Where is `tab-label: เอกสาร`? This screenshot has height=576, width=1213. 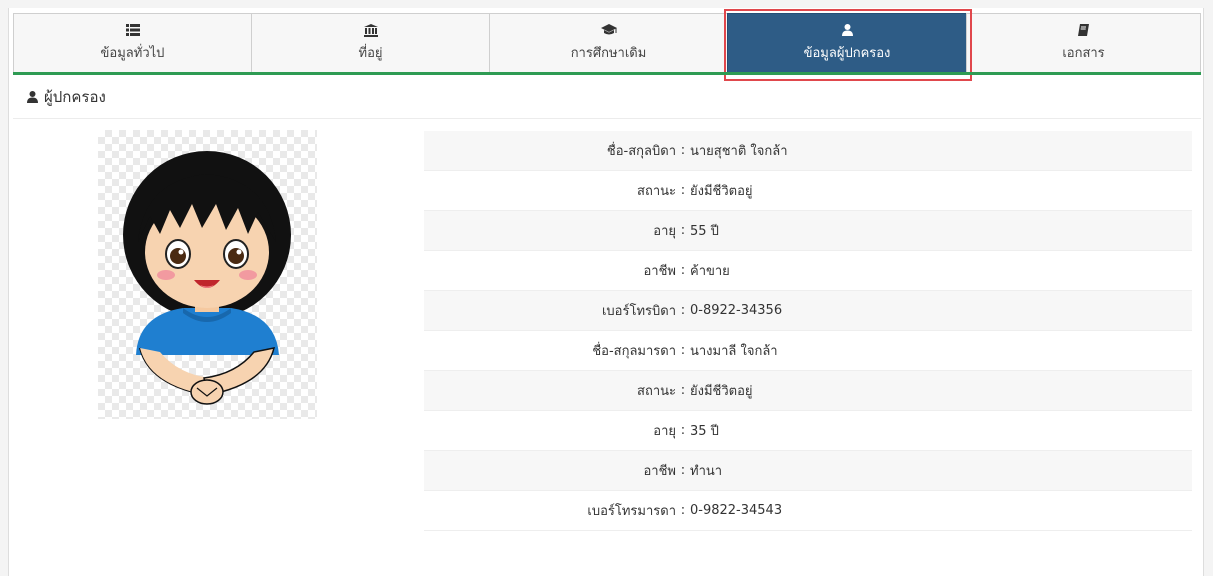 tab-label: เอกสาร is located at coordinates (1083, 53).